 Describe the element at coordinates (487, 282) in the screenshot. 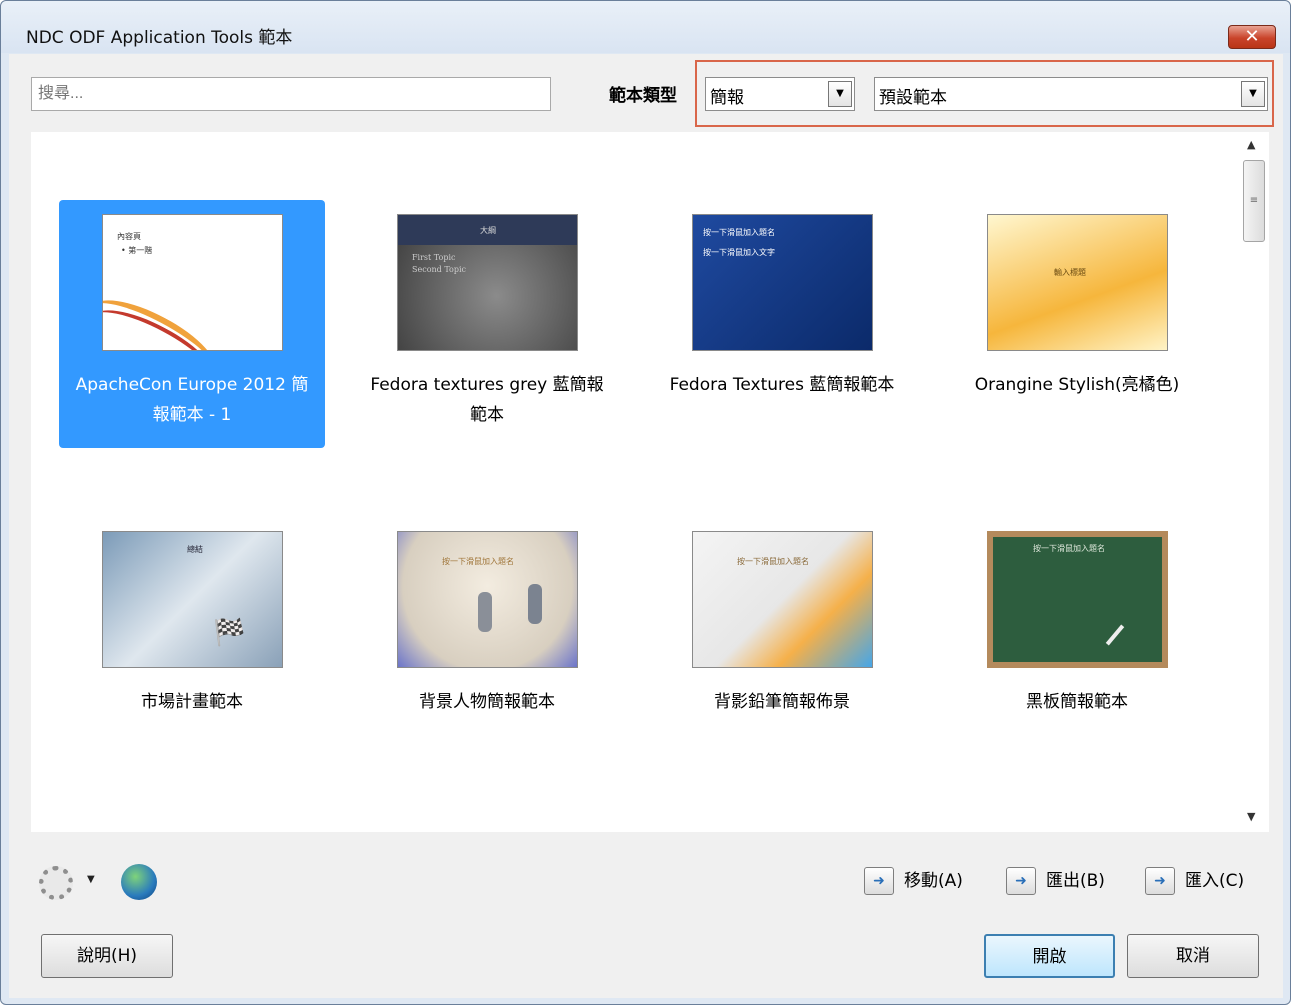

I see `template-thumbnail: 大綱 First Topic Second Topic` at that location.